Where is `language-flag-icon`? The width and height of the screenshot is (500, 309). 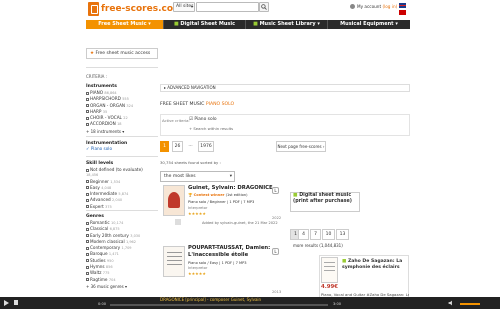 language-flag-icon is located at coordinates (402, 12).